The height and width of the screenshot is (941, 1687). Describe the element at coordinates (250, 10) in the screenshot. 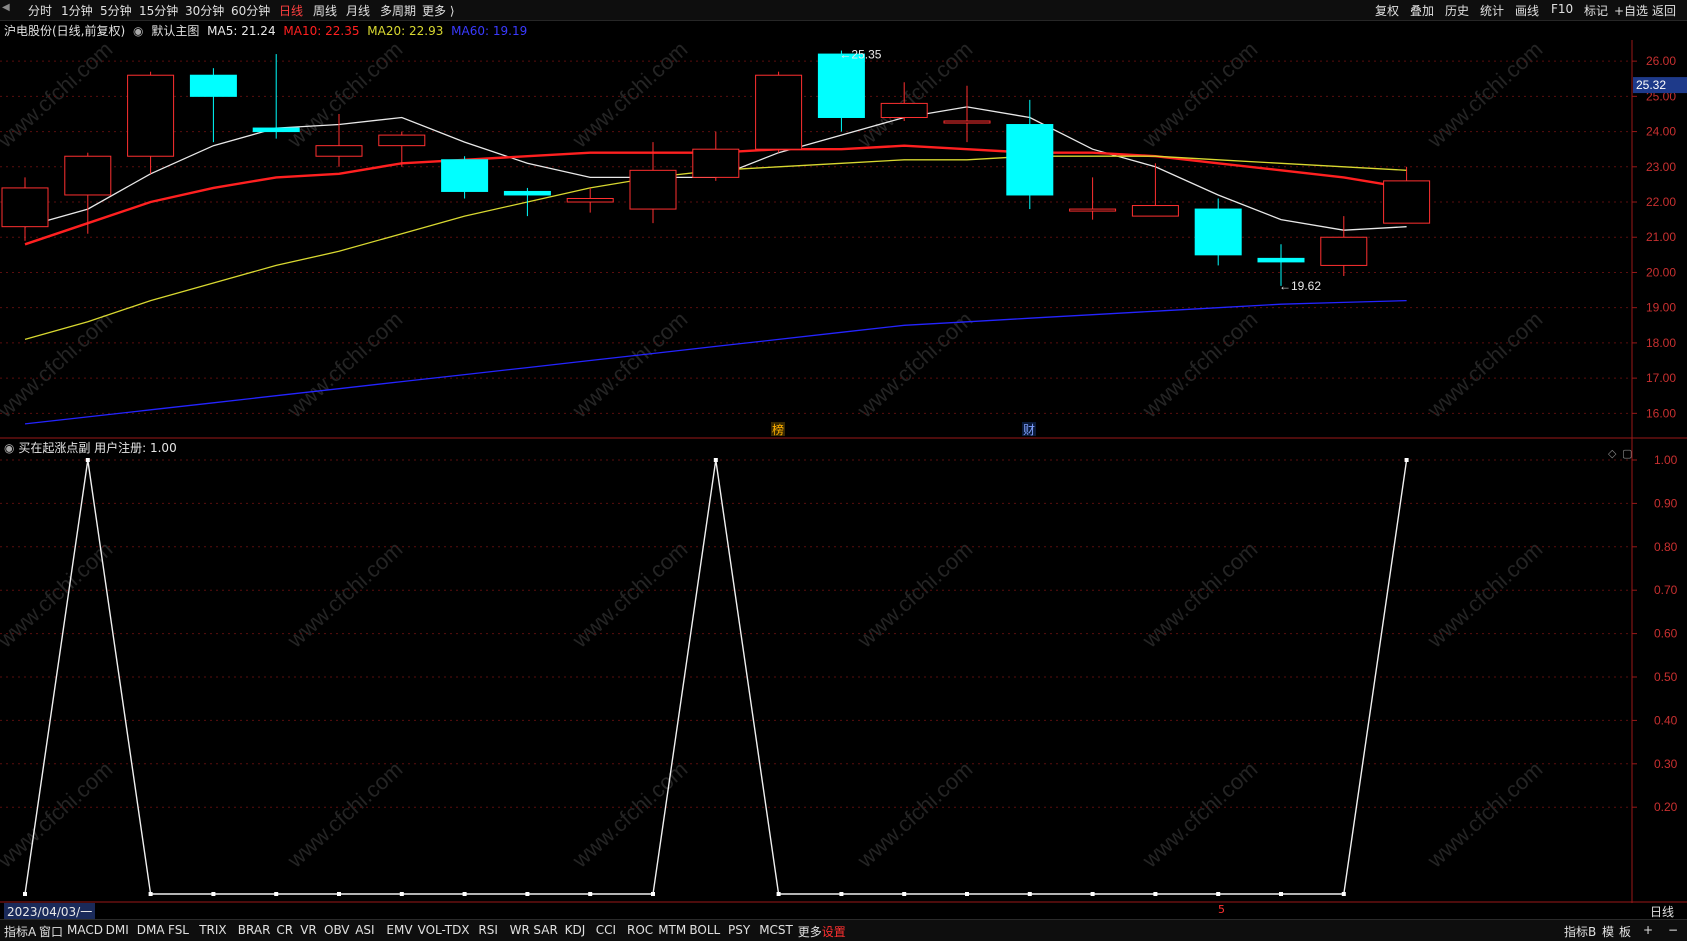

I see `period-tab-5: 60分钟` at that location.